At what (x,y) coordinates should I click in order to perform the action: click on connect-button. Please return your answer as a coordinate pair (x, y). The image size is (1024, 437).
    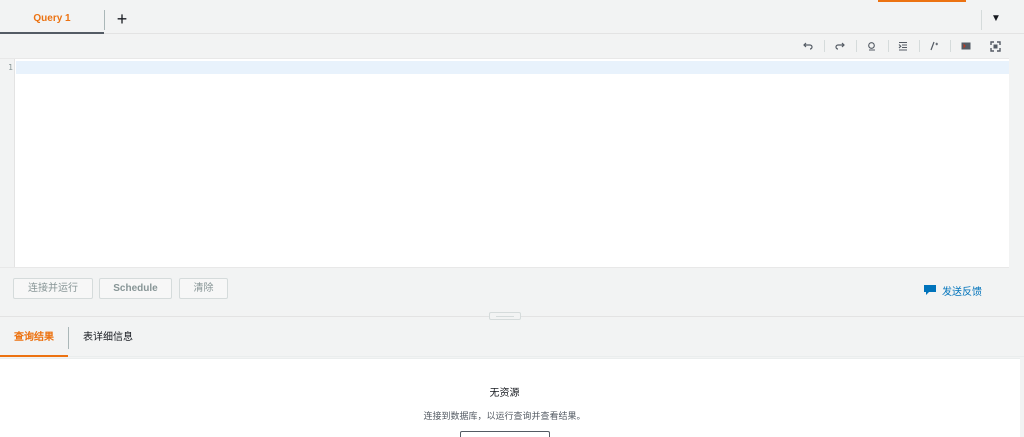
    Looking at the image, I should click on (505, 434).